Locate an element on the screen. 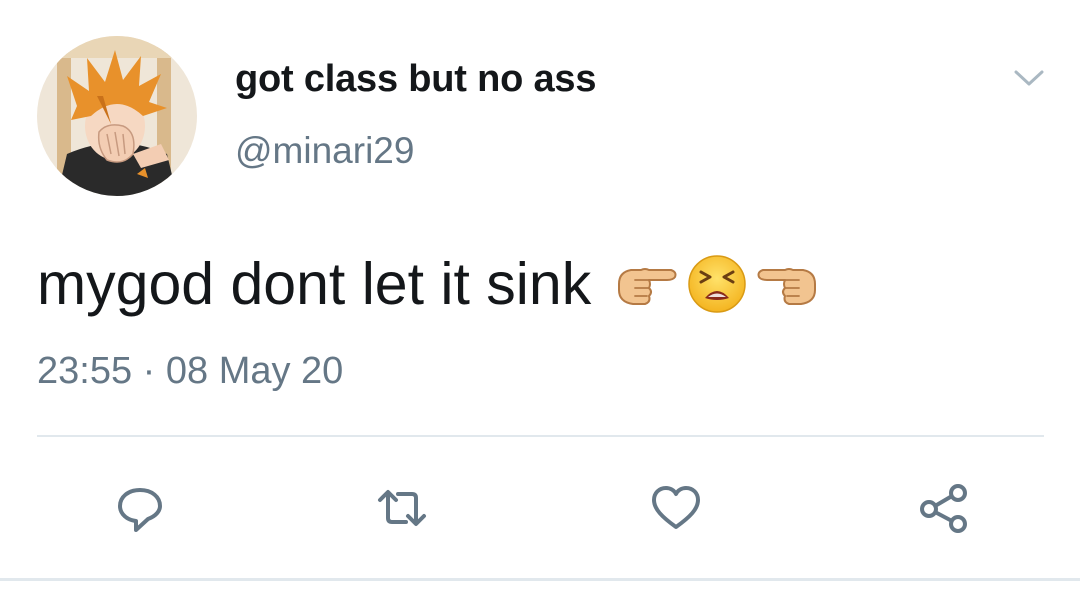 The height and width of the screenshot is (597, 1080). divider is located at coordinates (540, 436).